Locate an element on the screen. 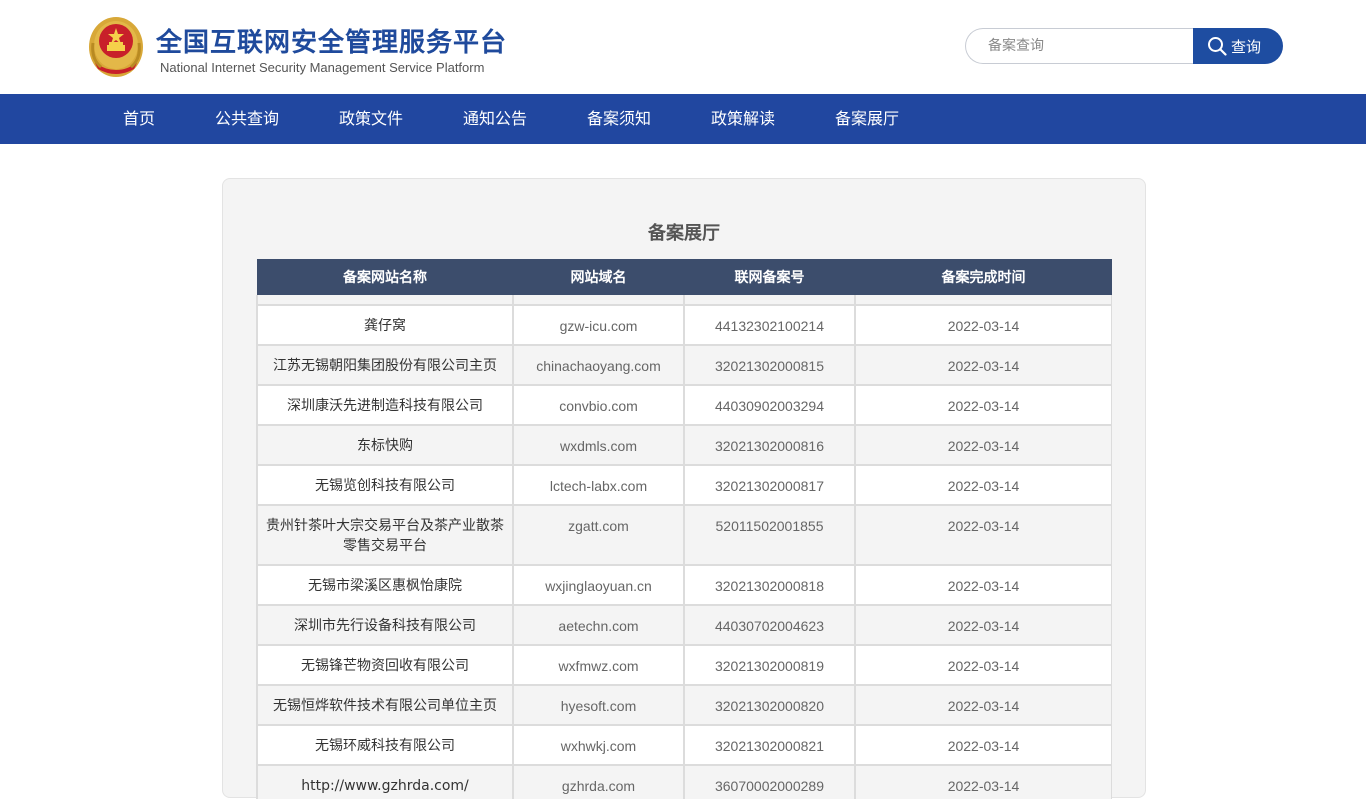  table-row-partial is located at coordinates (684, 300).